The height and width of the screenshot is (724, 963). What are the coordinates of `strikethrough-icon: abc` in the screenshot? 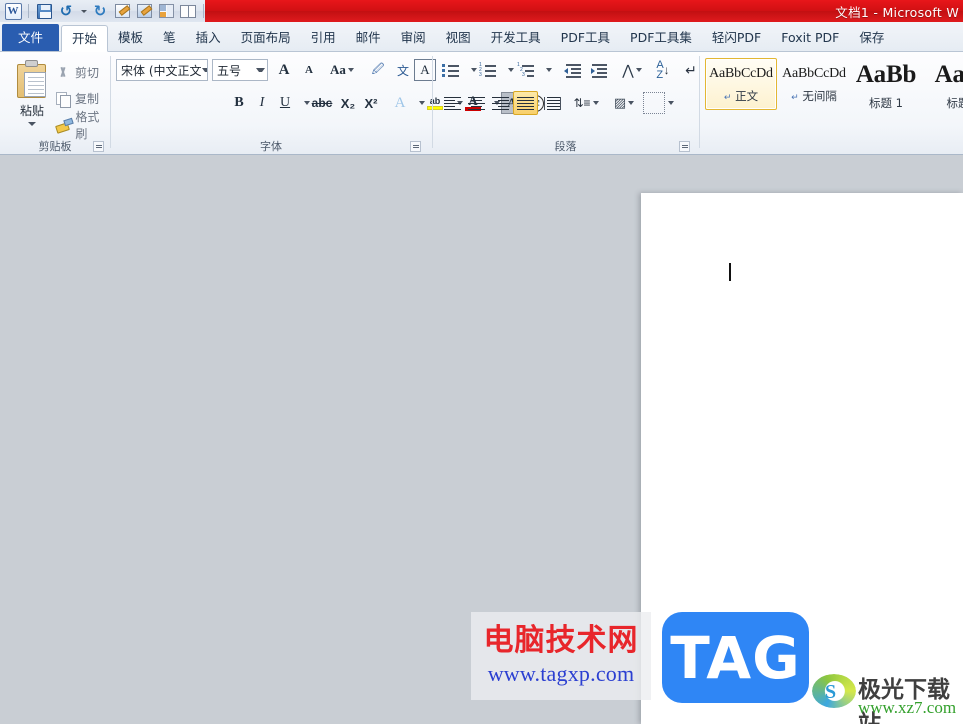 It's located at (322, 103).